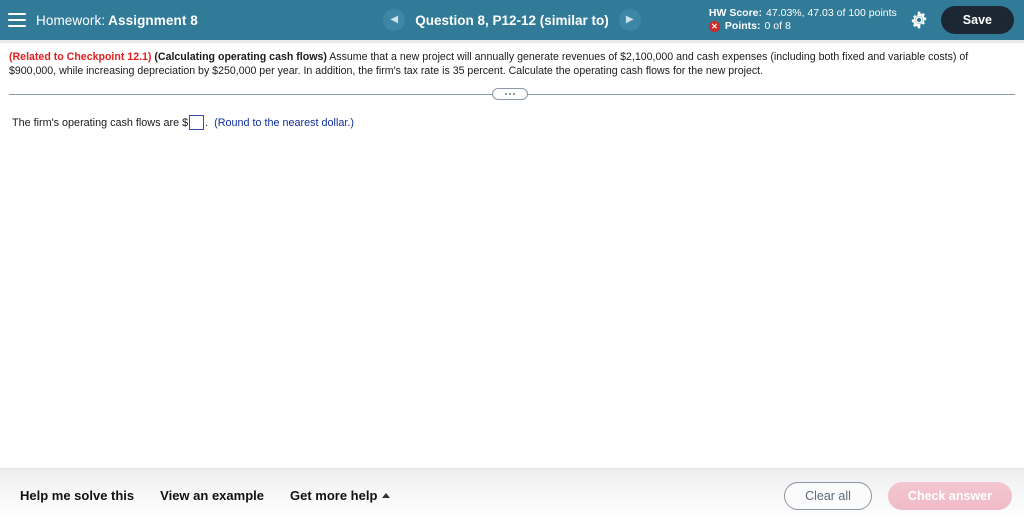 Image resolution: width=1024 pixels, height=522 pixels. Describe the element at coordinates (802, 26) in the screenshot. I see `points-row: ✕ Points: 0 of 8` at that location.